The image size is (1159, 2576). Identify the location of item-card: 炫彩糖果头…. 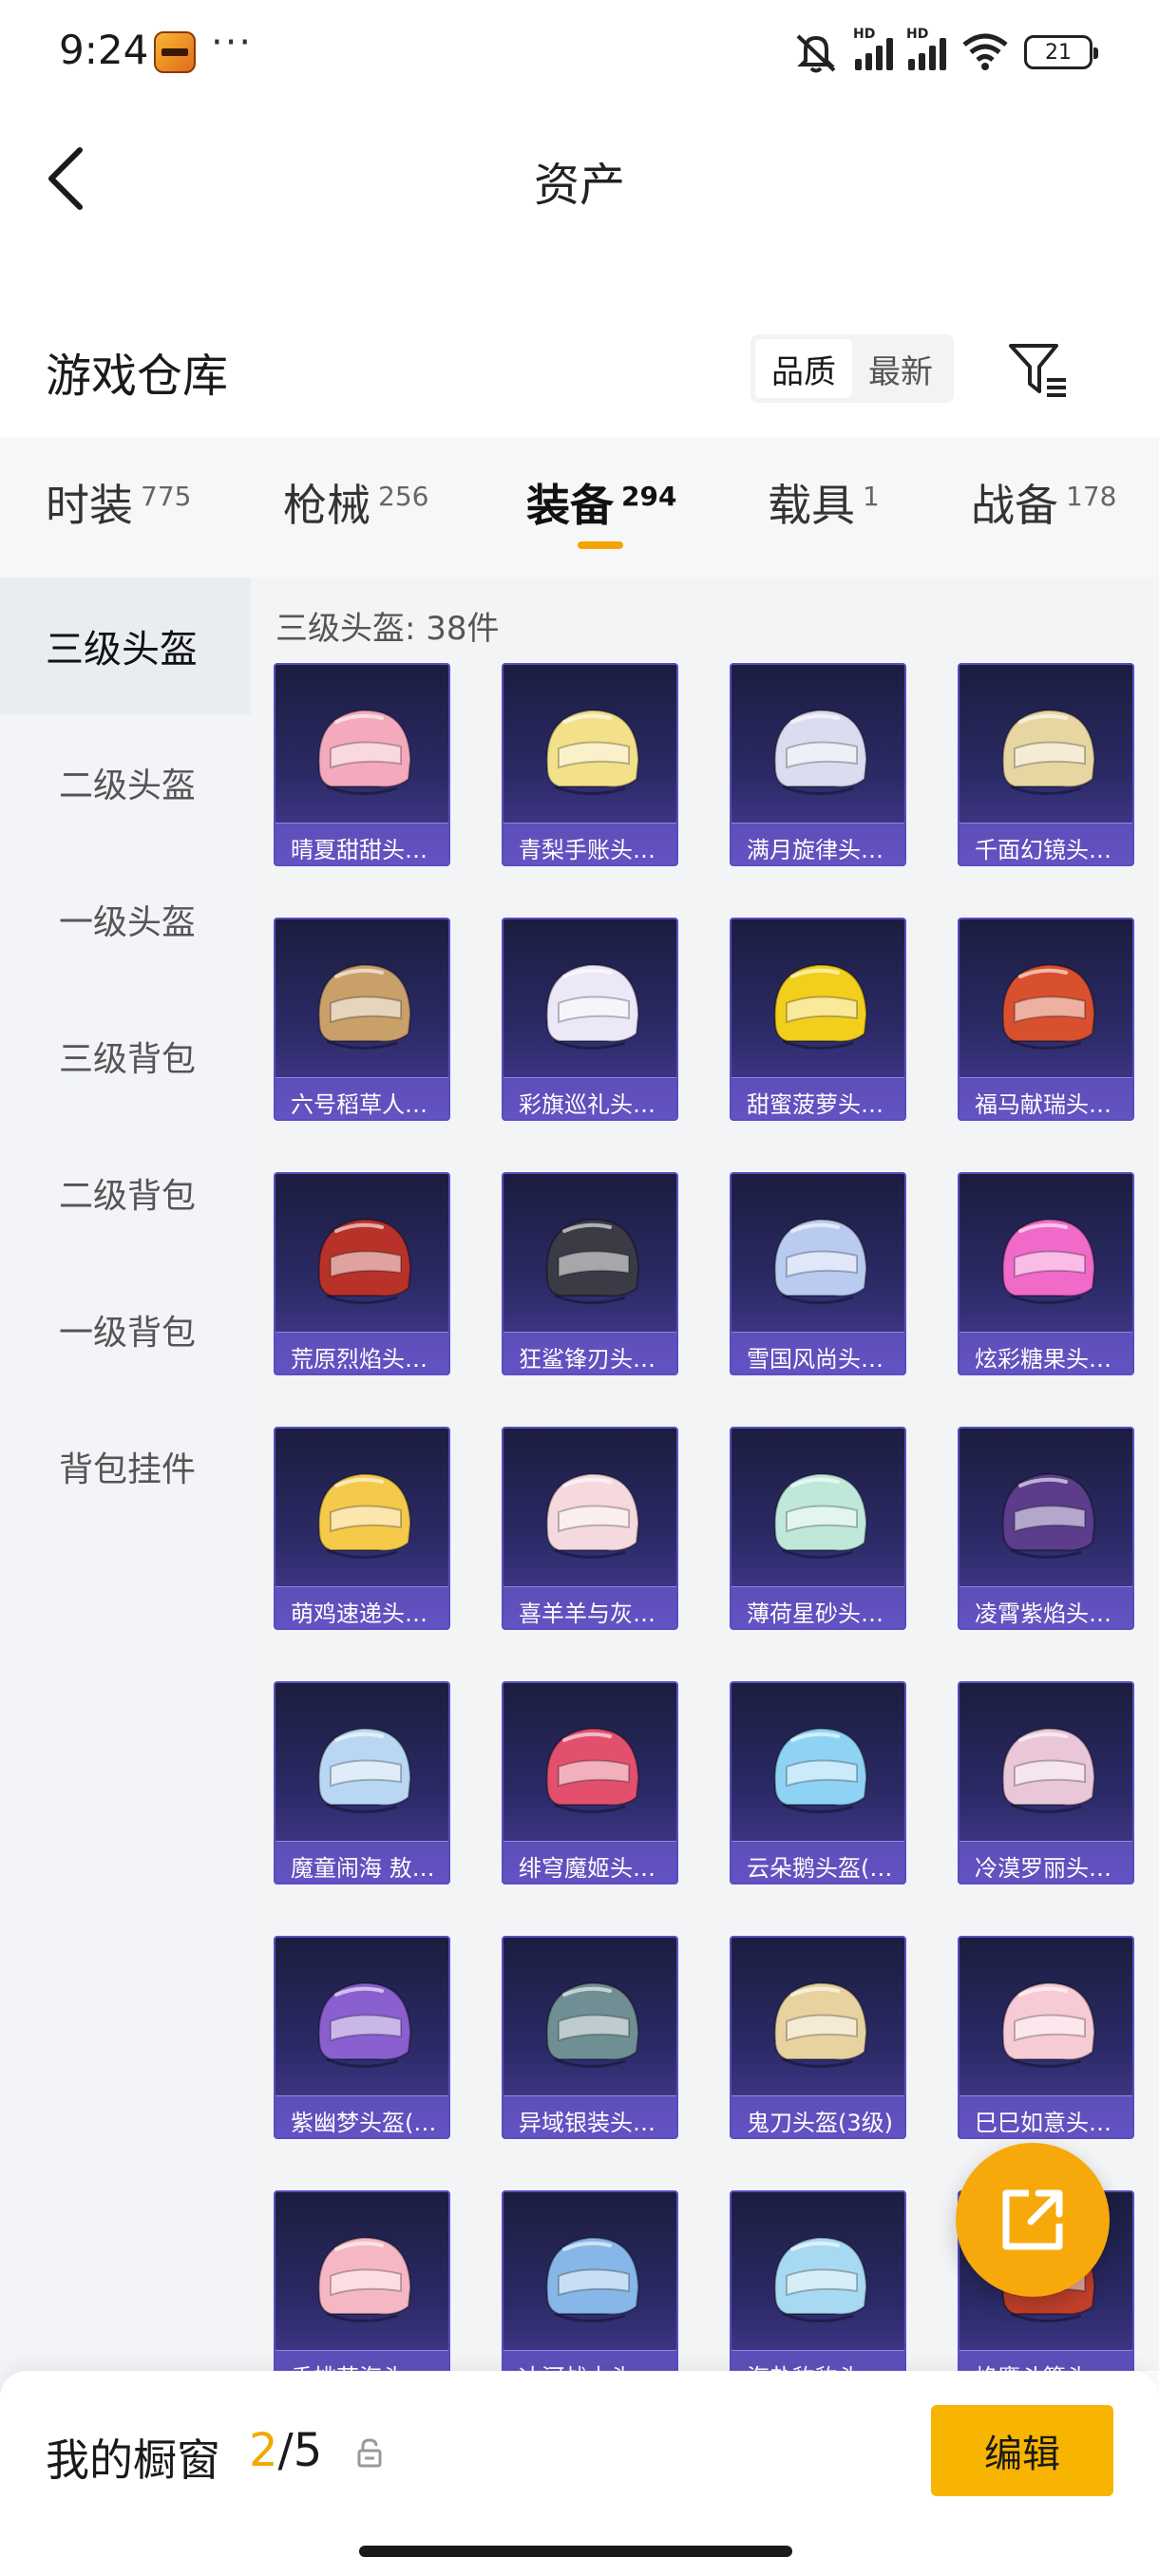
(1046, 1273).